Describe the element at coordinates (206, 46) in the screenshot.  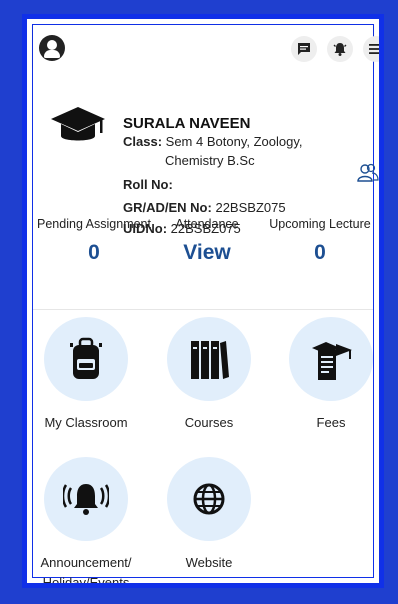
I see `top-bar` at that location.